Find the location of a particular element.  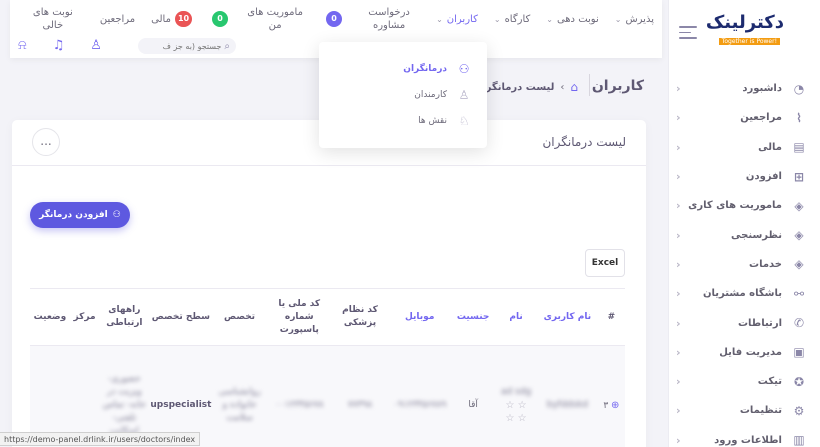

cell-specialty: روانشناسی خانواده و سلامت is located at coordinates (239, 396).